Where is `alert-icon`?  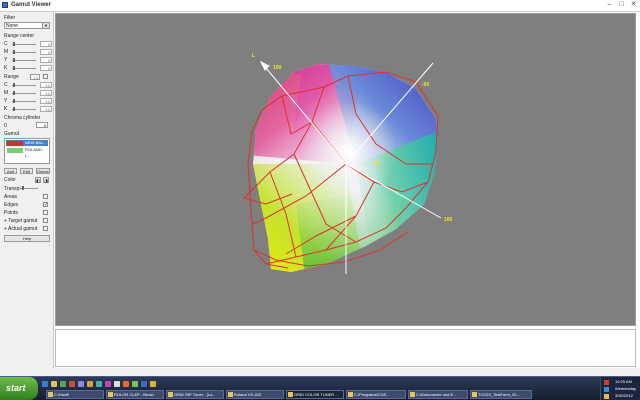 alert-icon is located at coordinates (606, 382).